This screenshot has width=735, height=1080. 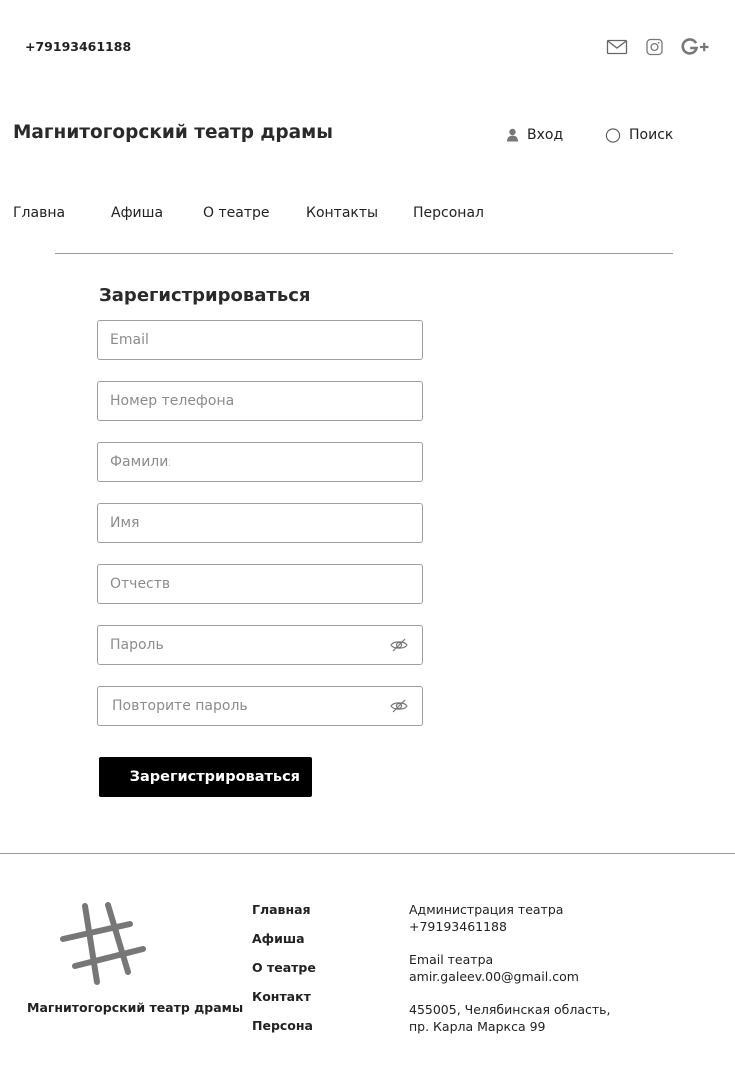 I want to click on surname-input, so click(x=140, y=462).